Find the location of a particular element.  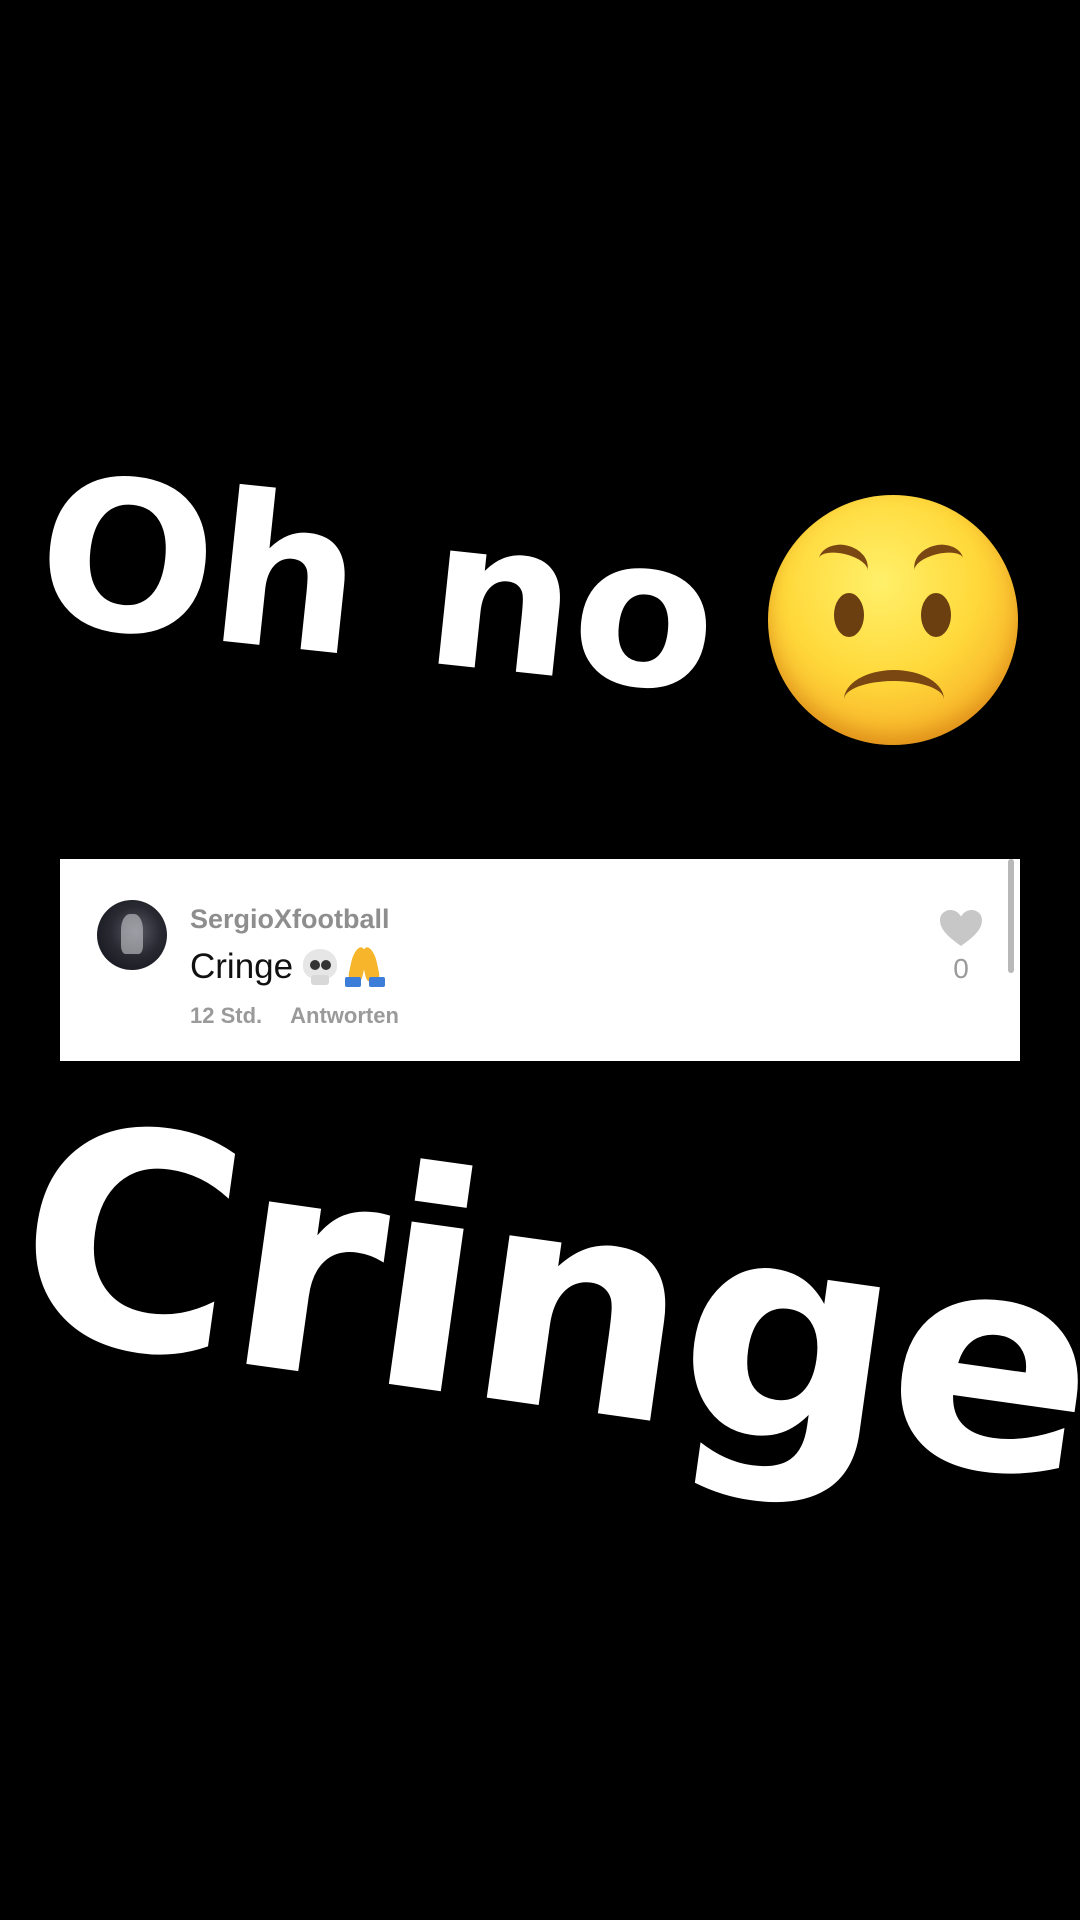

comment-card: SergioXfootball Cringe 12 Std. Antworten is located at coordinates (540, 960).